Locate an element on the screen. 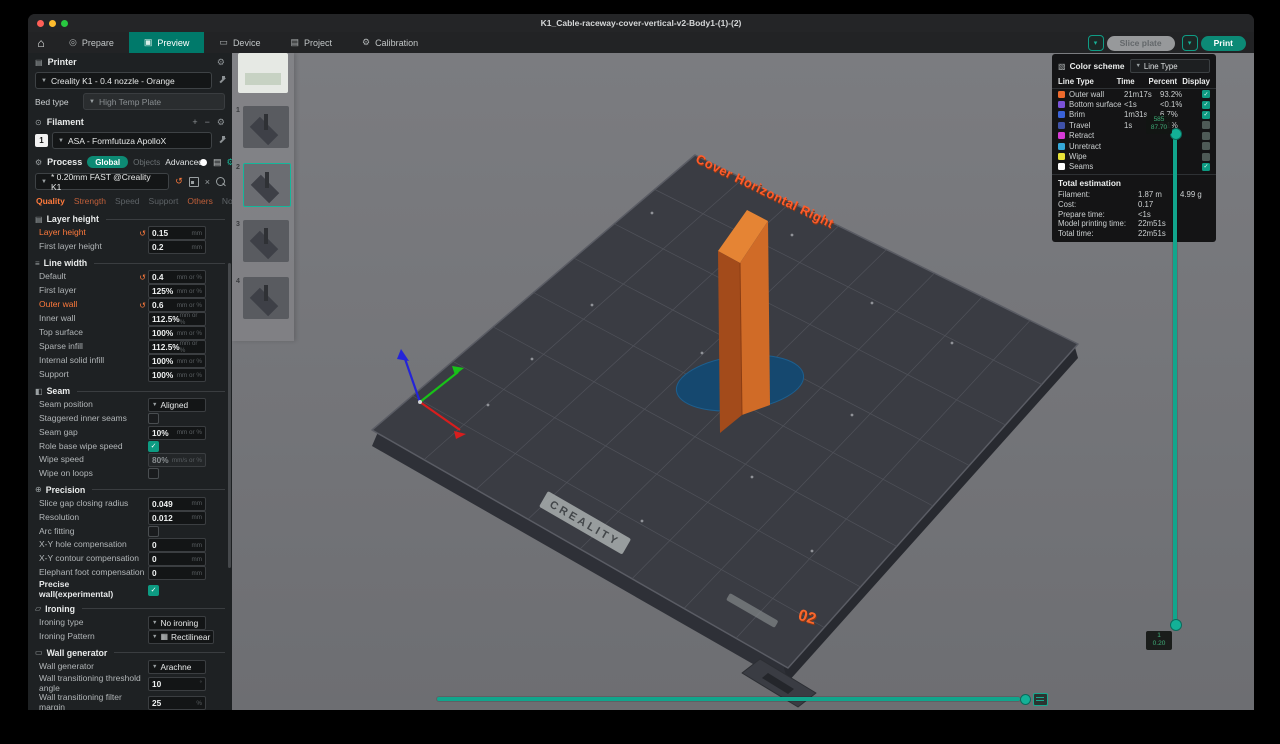 Image resolution: width=1280 pixels, height=744 pixels. sparse-infill-input: 112.5% mm or % is located at coordinates (177, 347).